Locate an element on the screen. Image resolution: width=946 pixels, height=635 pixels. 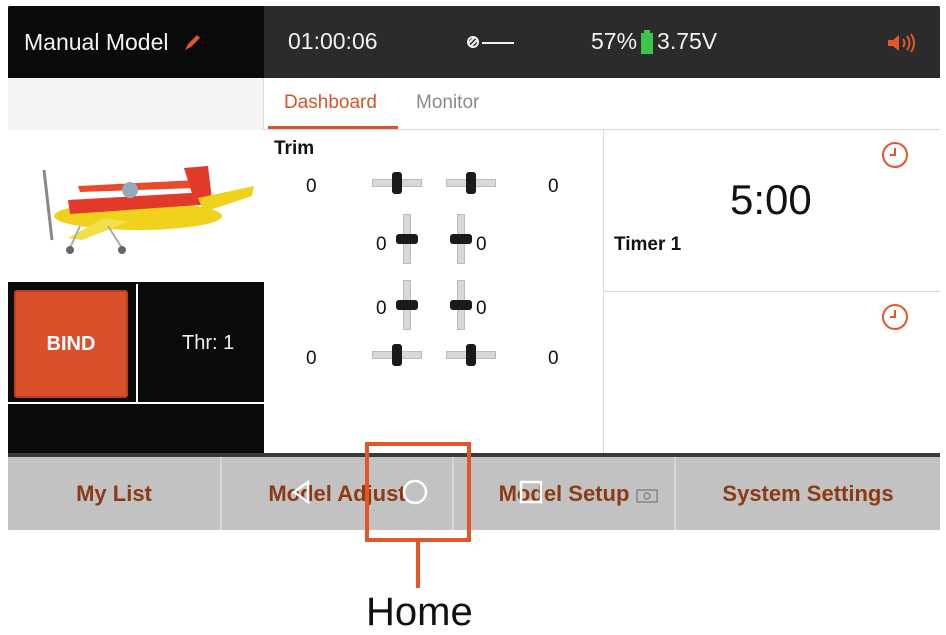
model-panel: BIND Thr: 1 is located at coordinates (136, 291).